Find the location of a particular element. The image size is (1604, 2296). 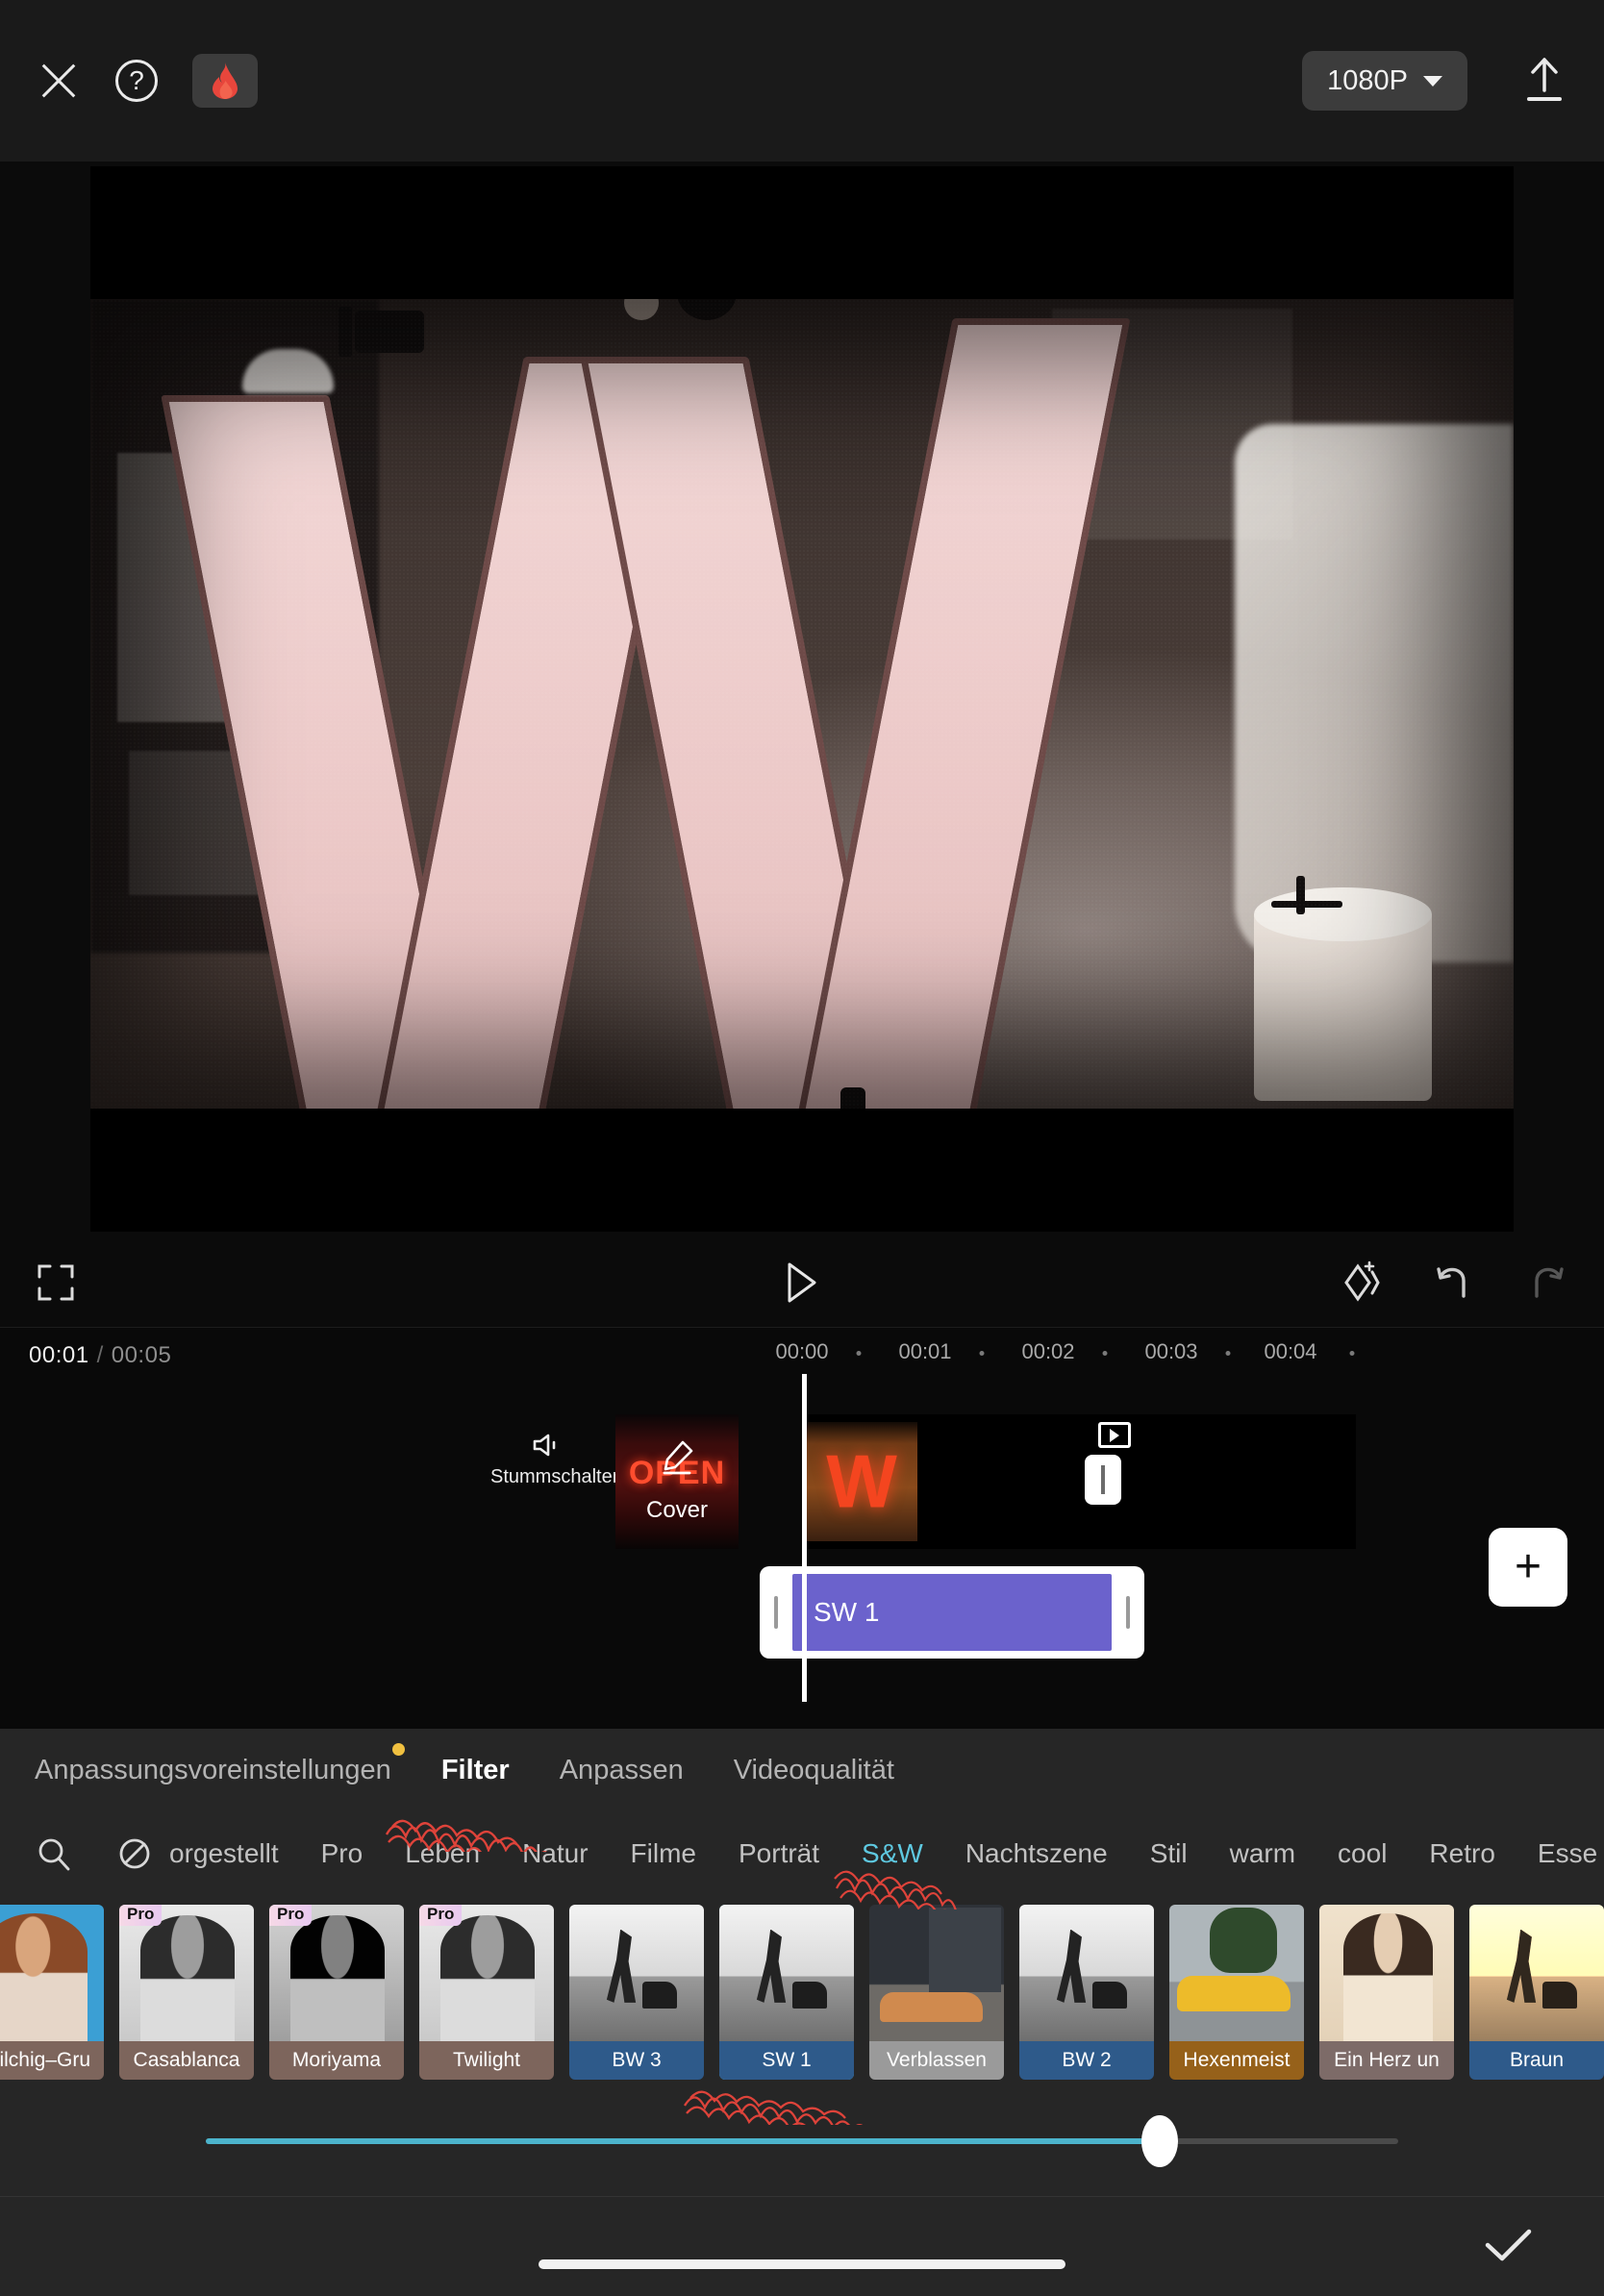

filter-clip-label: SW 1 is located at coordinates (952, 1612).